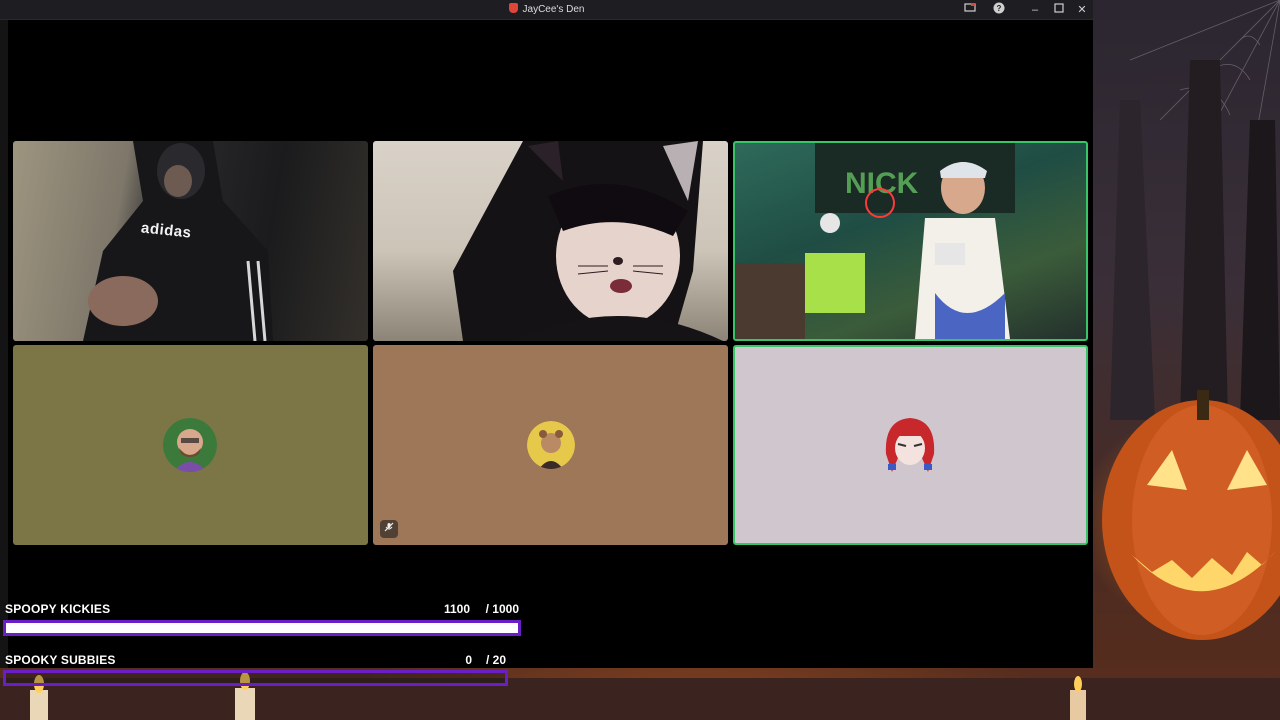 This screenshot has width=1280, height=720. I want to click on participant-avatar-tile-speaking, so click(910, 445).